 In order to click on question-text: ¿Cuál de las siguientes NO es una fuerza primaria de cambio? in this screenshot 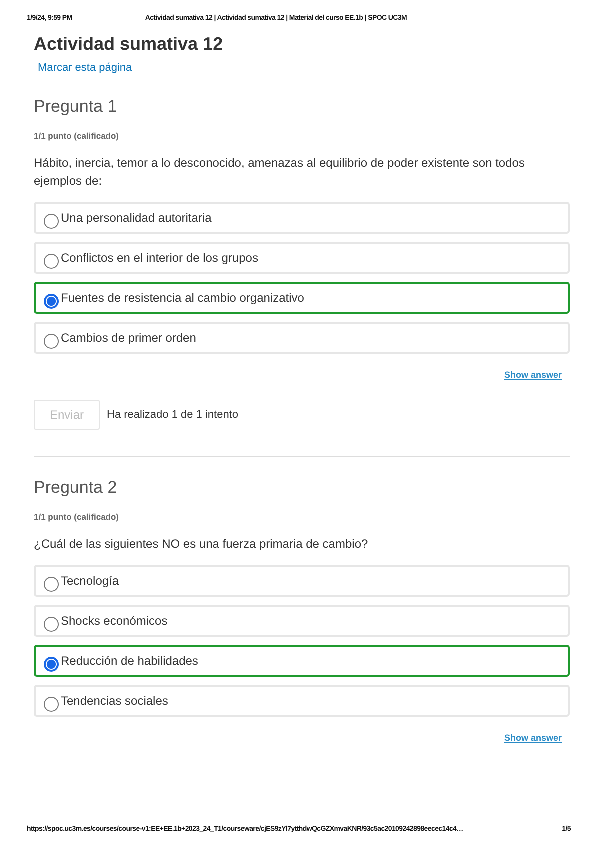, I will do `click(202, 544)`.